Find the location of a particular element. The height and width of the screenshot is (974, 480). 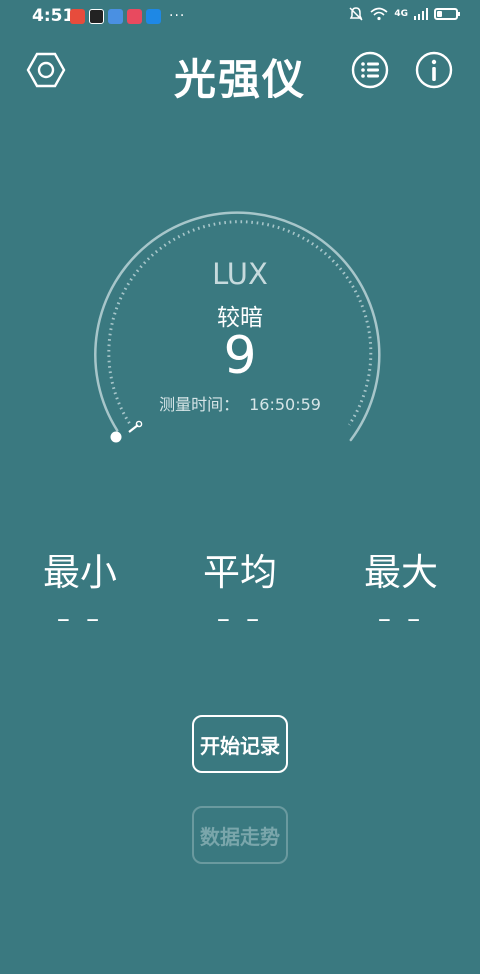

data-trend-button: 数据走势 is located at coordinates (240, 835).